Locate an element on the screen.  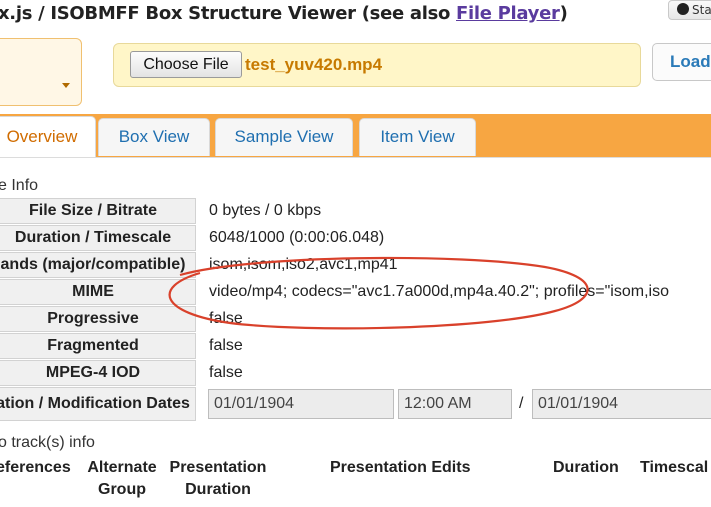
tab-box-view: Box View is located at coordinates (154, 137).